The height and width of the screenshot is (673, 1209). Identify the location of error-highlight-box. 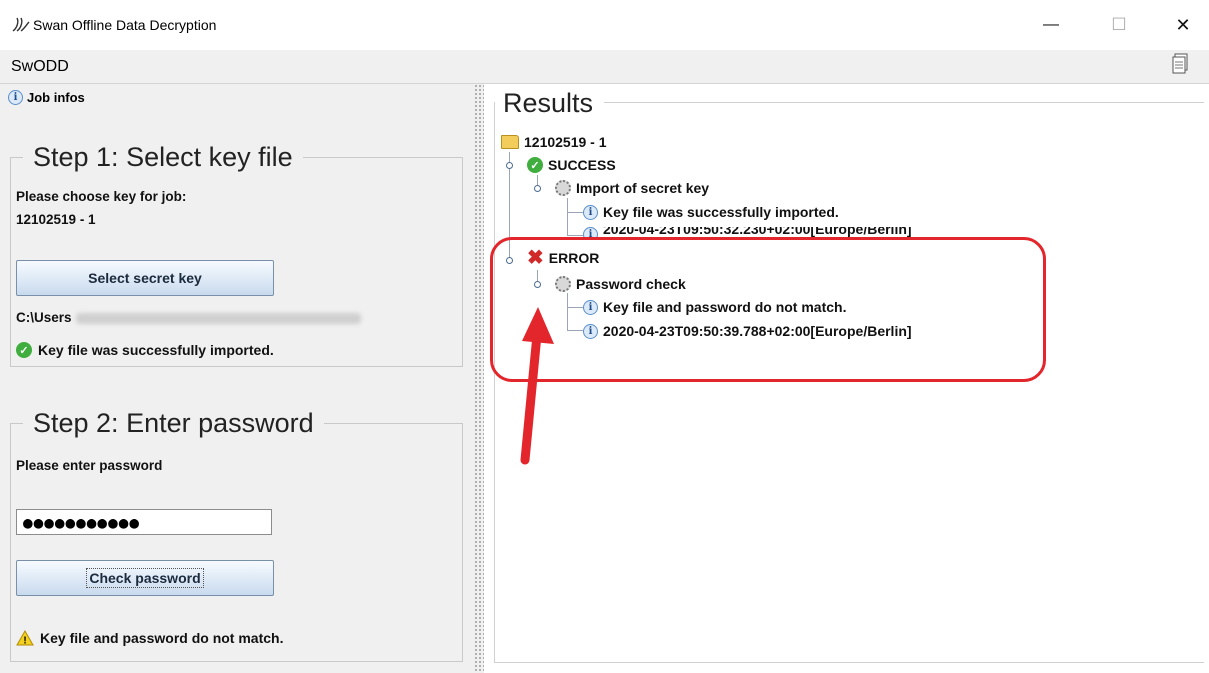
(768, 309).